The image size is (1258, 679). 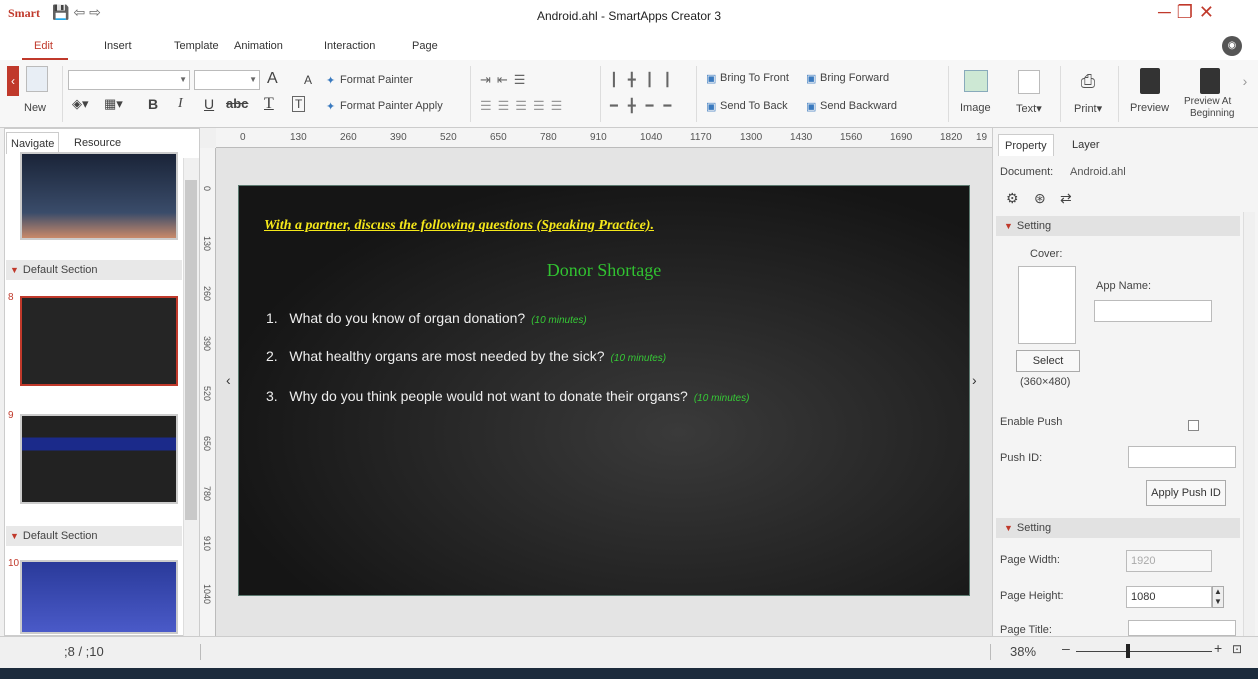 What do you see at coordinates (951, 137) in the screenshot?
I see `ruler-label: 1820` at bounding box center [951, 137].